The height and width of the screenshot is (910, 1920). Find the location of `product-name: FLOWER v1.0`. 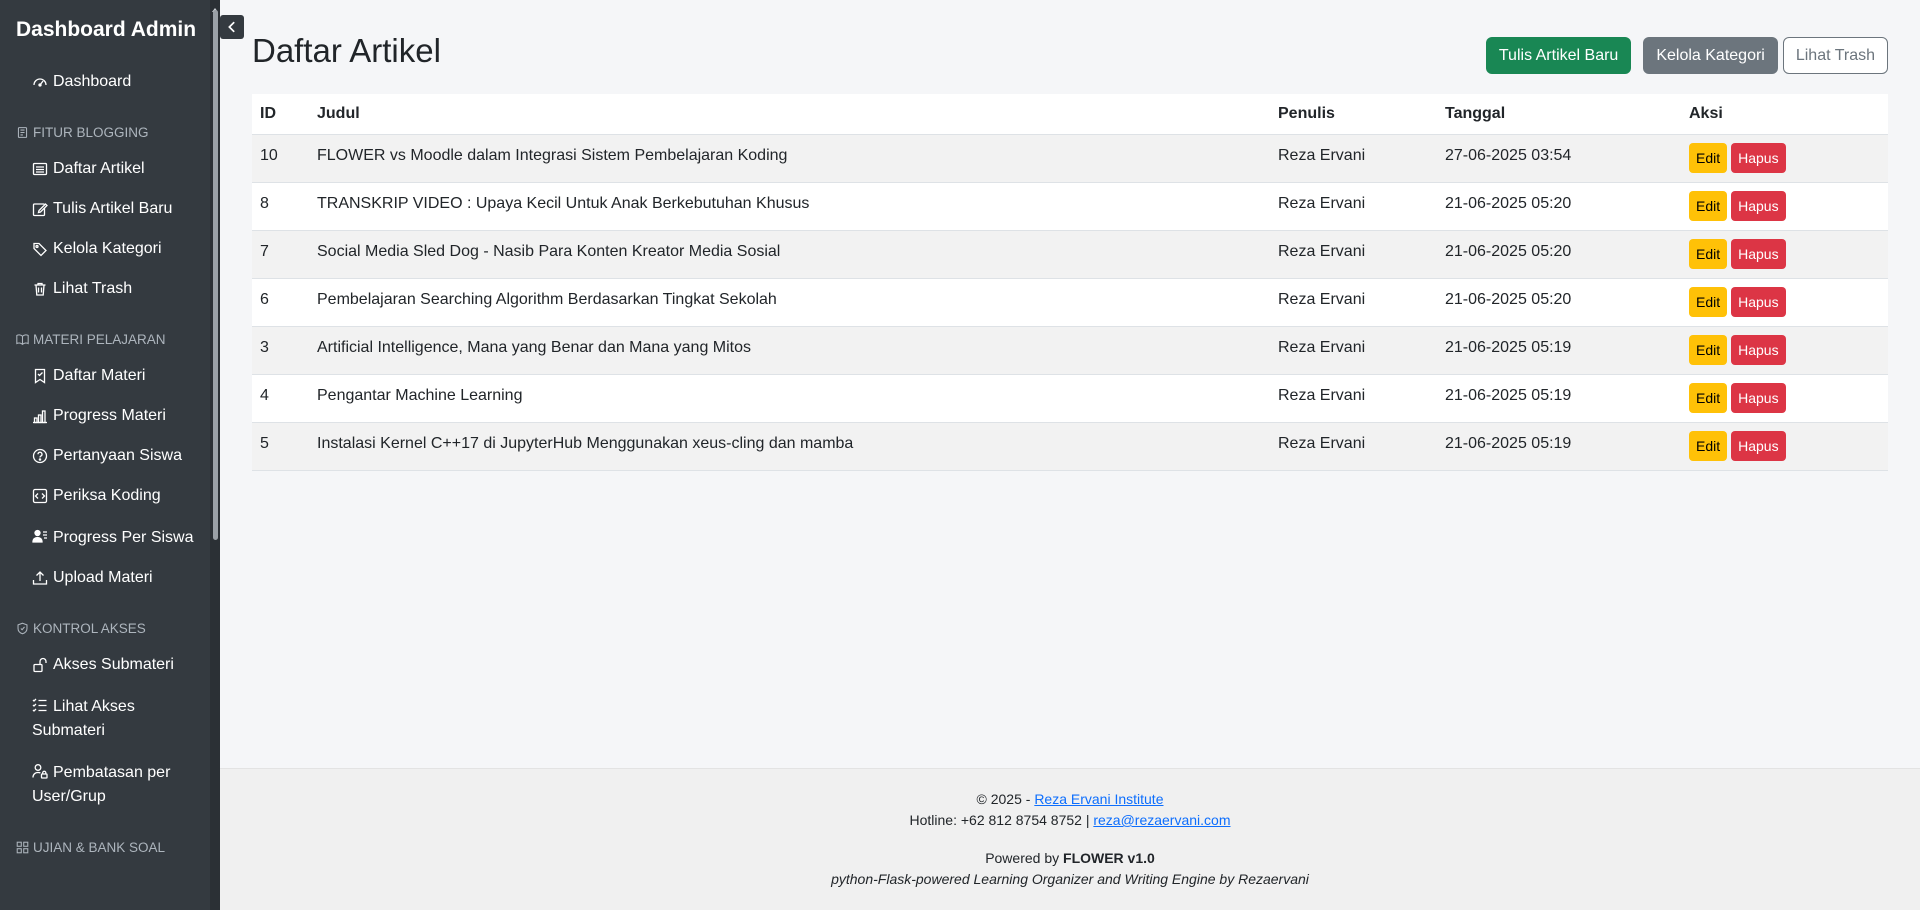

product-name: FLOWER v1.0 is located at coordinates (1109, 858).